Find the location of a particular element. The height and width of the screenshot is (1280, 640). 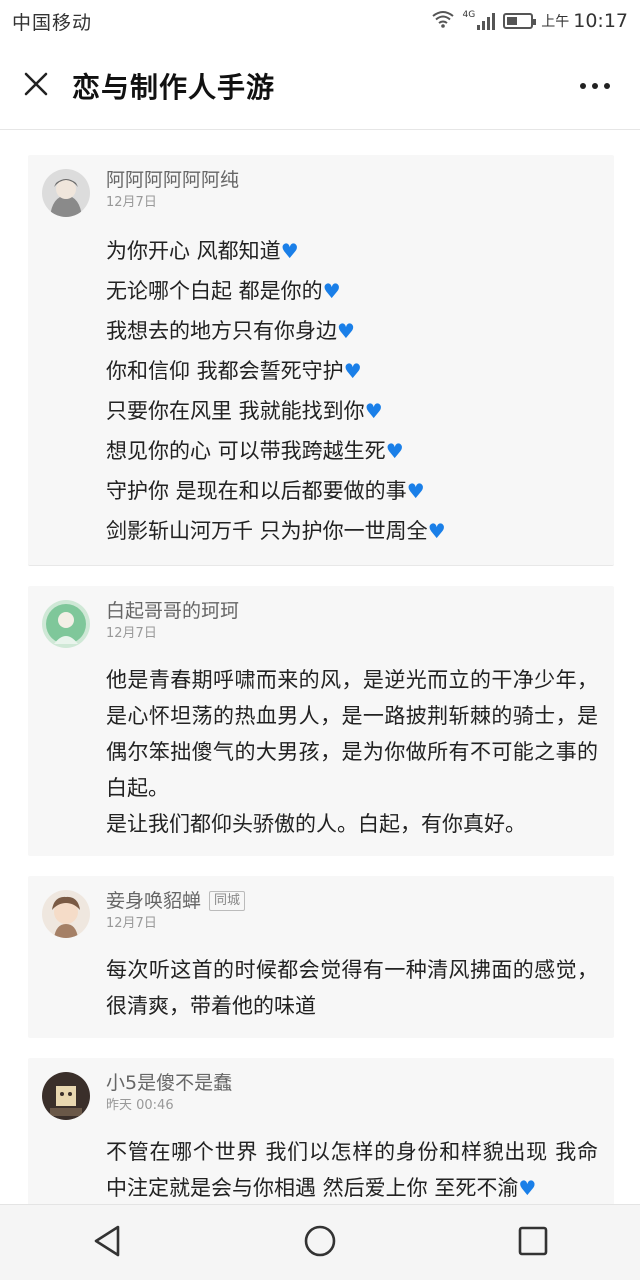

status-icons: 4G 上午 10:17 is located at coordinates (529, 21).